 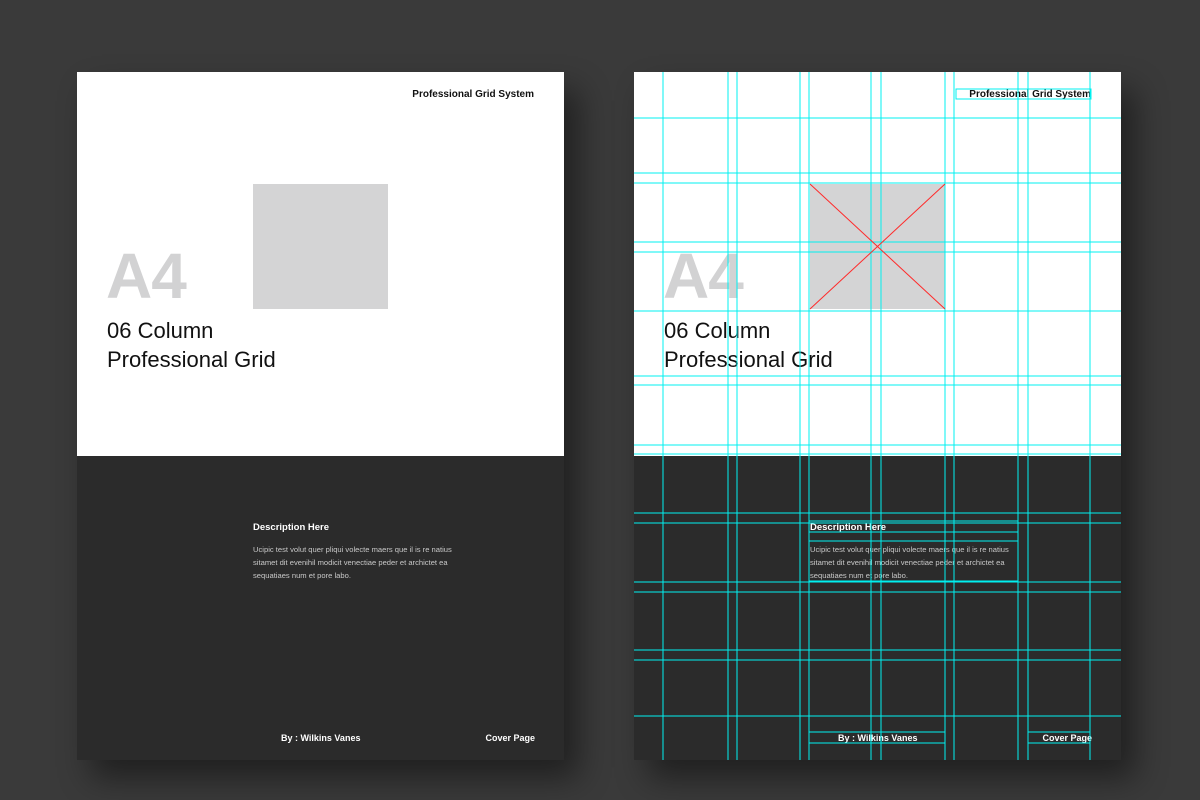 What do you see at coordinates (877, 246) in the screenshot?
I see `image-frame-placeholder` at bounding box center [877, 246].